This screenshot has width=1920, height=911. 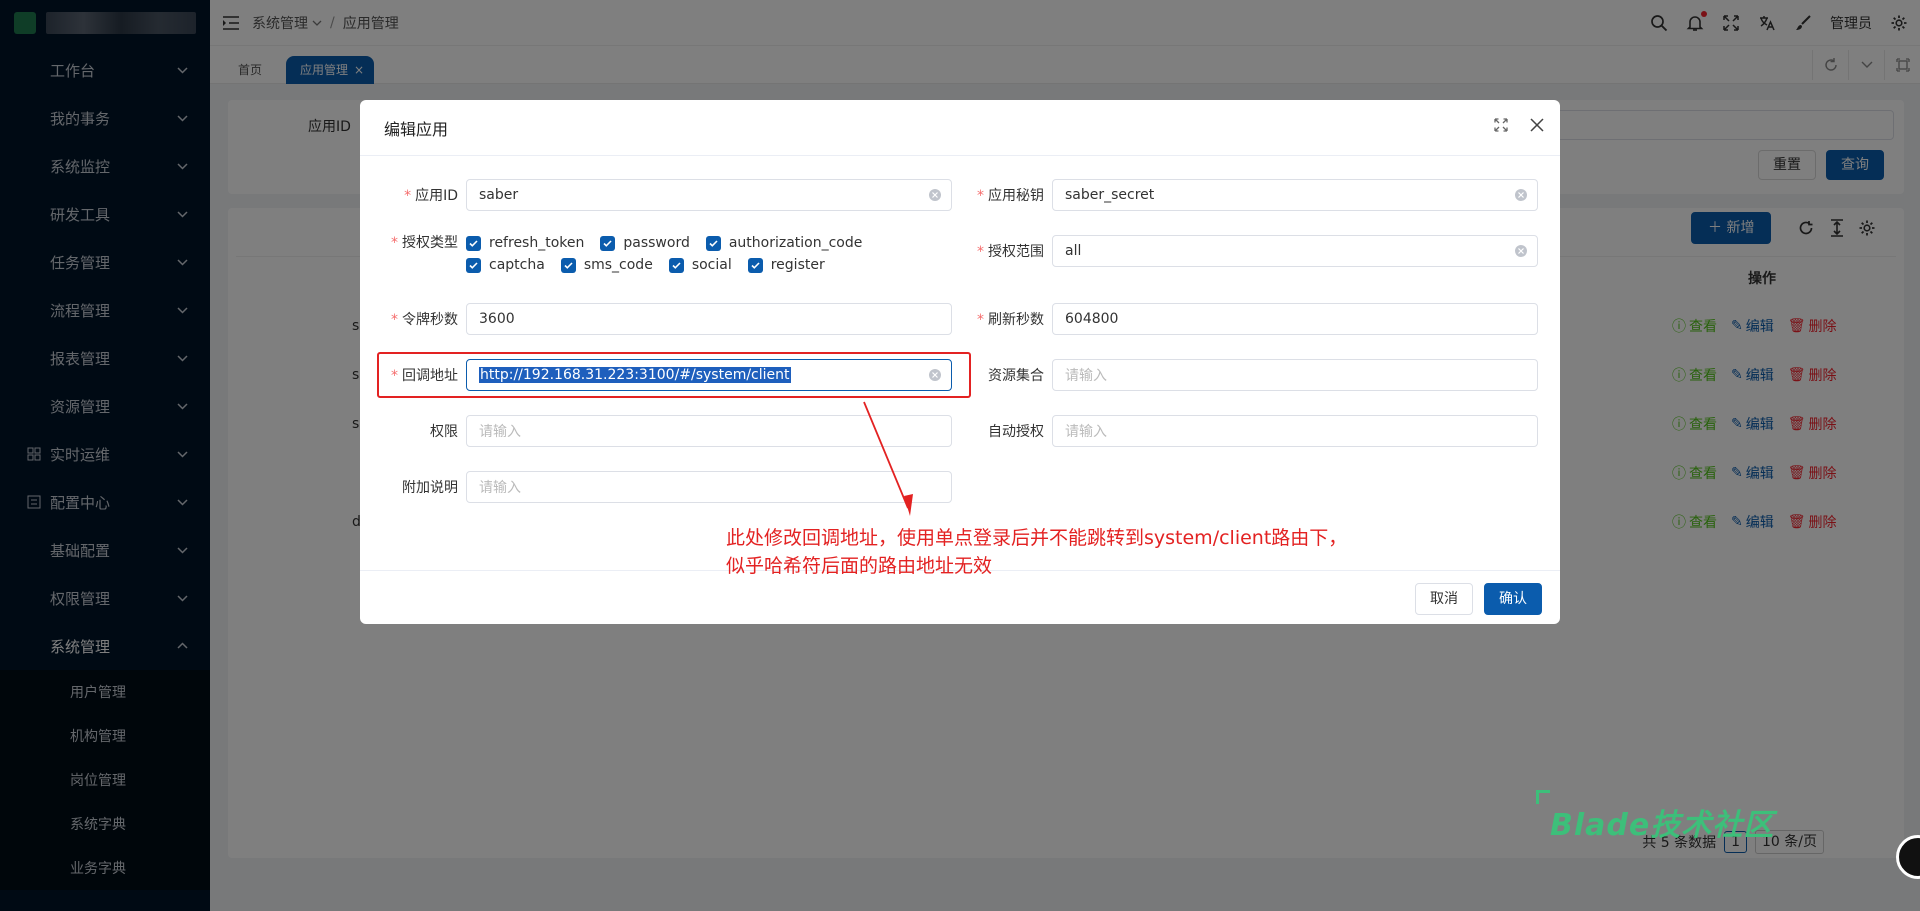 I want to click on authorities-input: 请输入, so click(x=709, y=431).